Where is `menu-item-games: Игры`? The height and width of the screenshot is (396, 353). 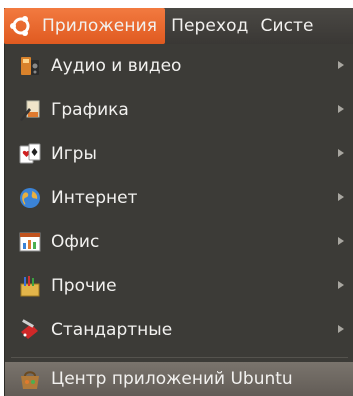
menu-item-games: Игры is located at coordinates (179, 154).